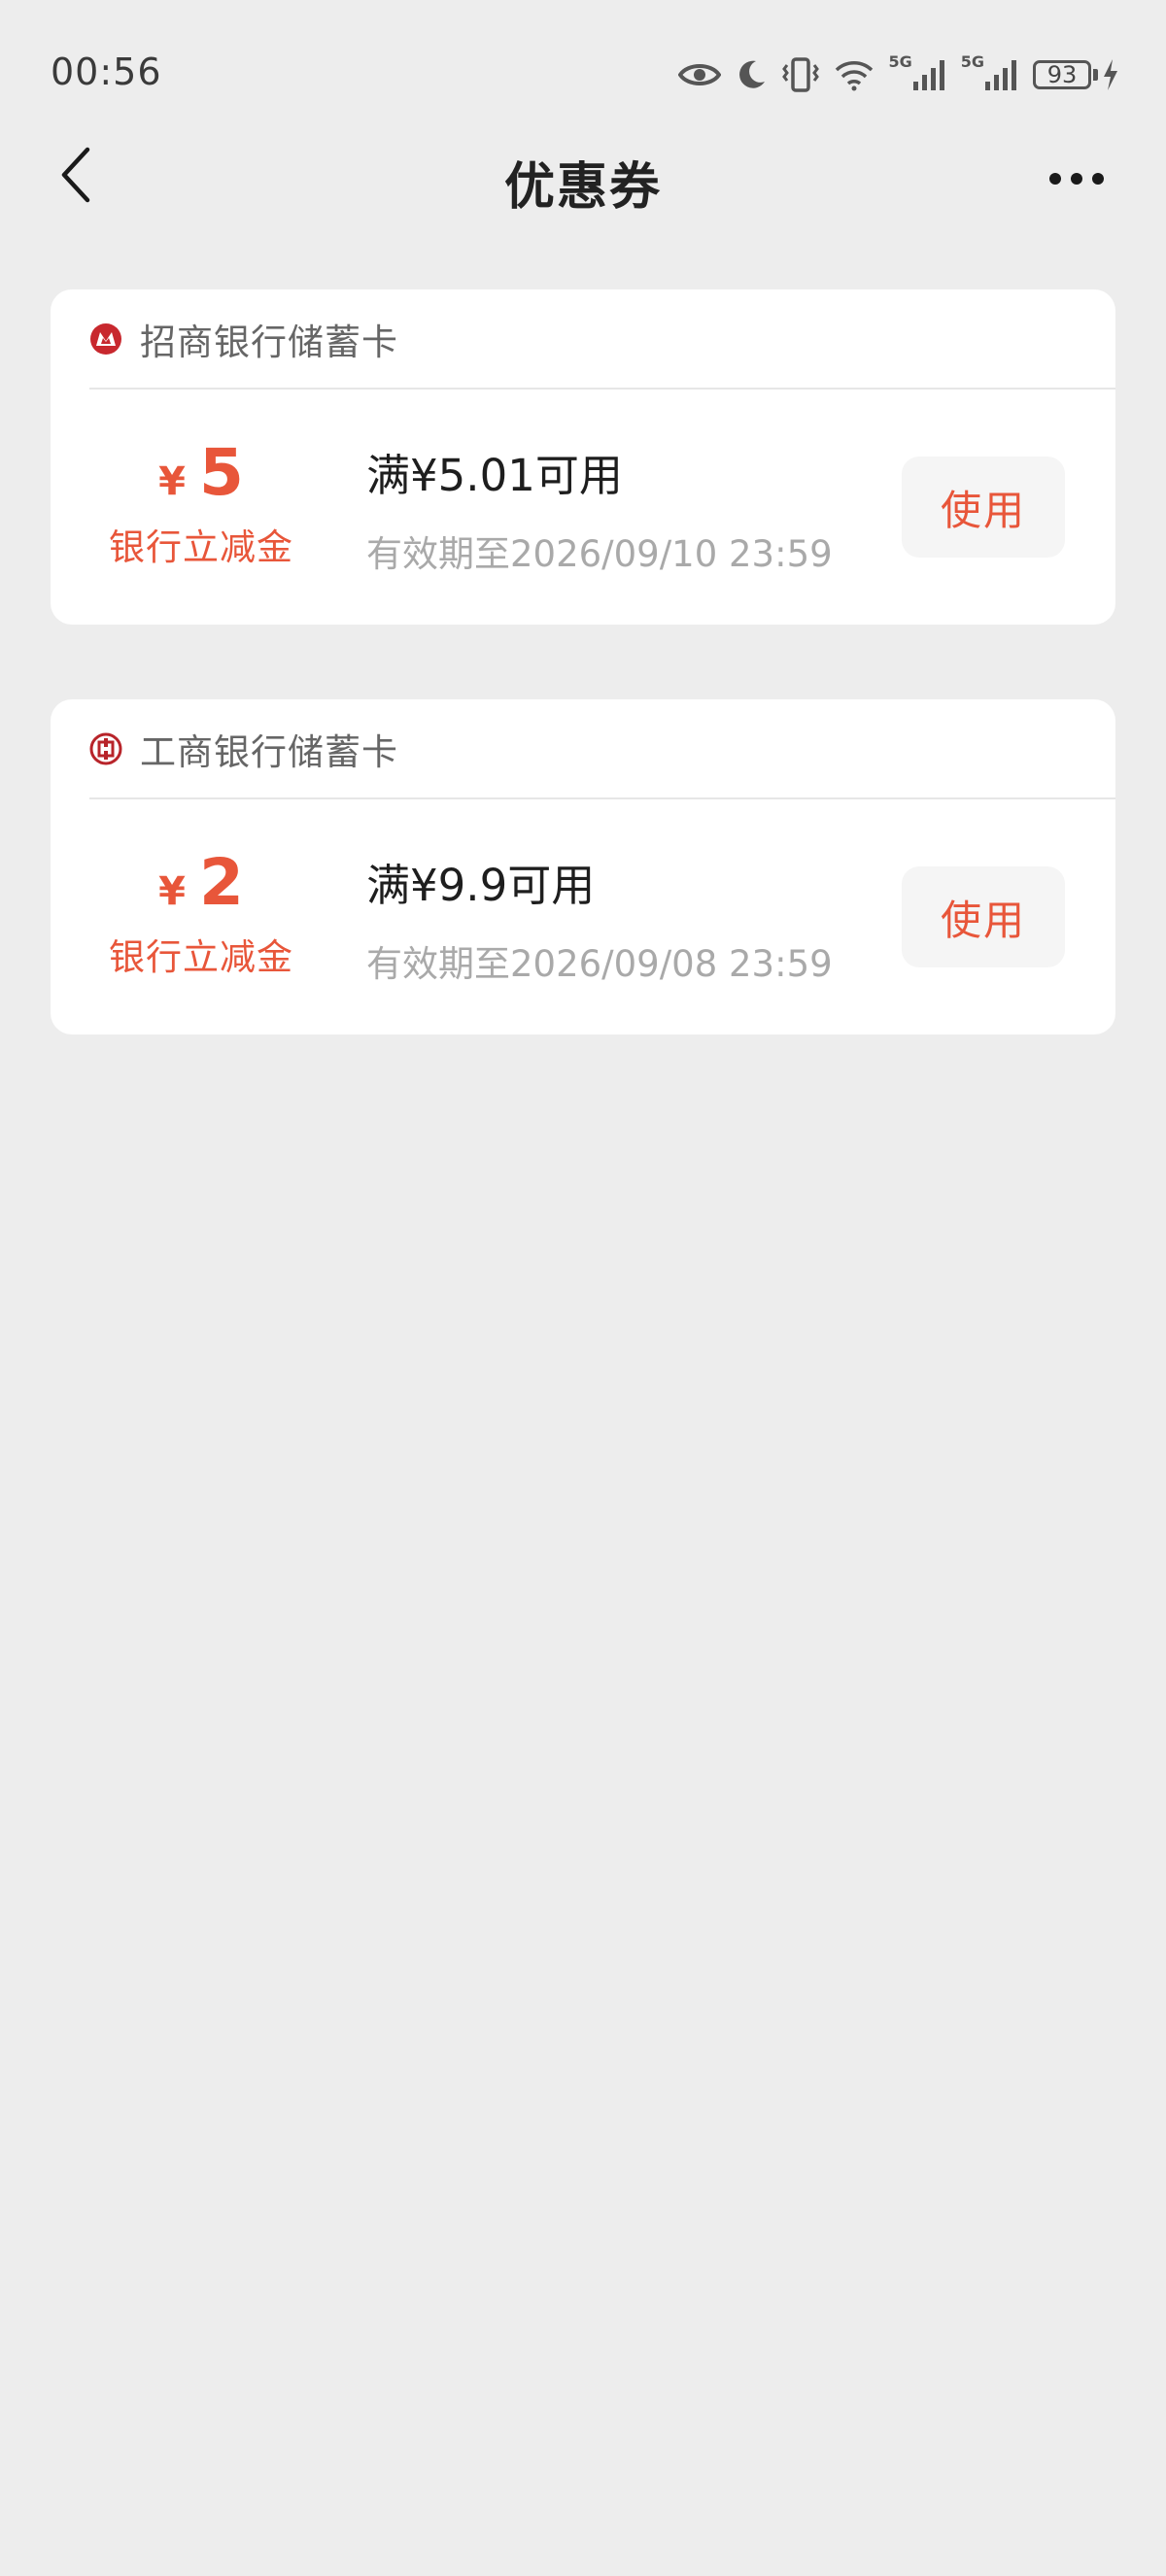  I want to click on status-icons: 5G 5G 93, so click(898, 74).